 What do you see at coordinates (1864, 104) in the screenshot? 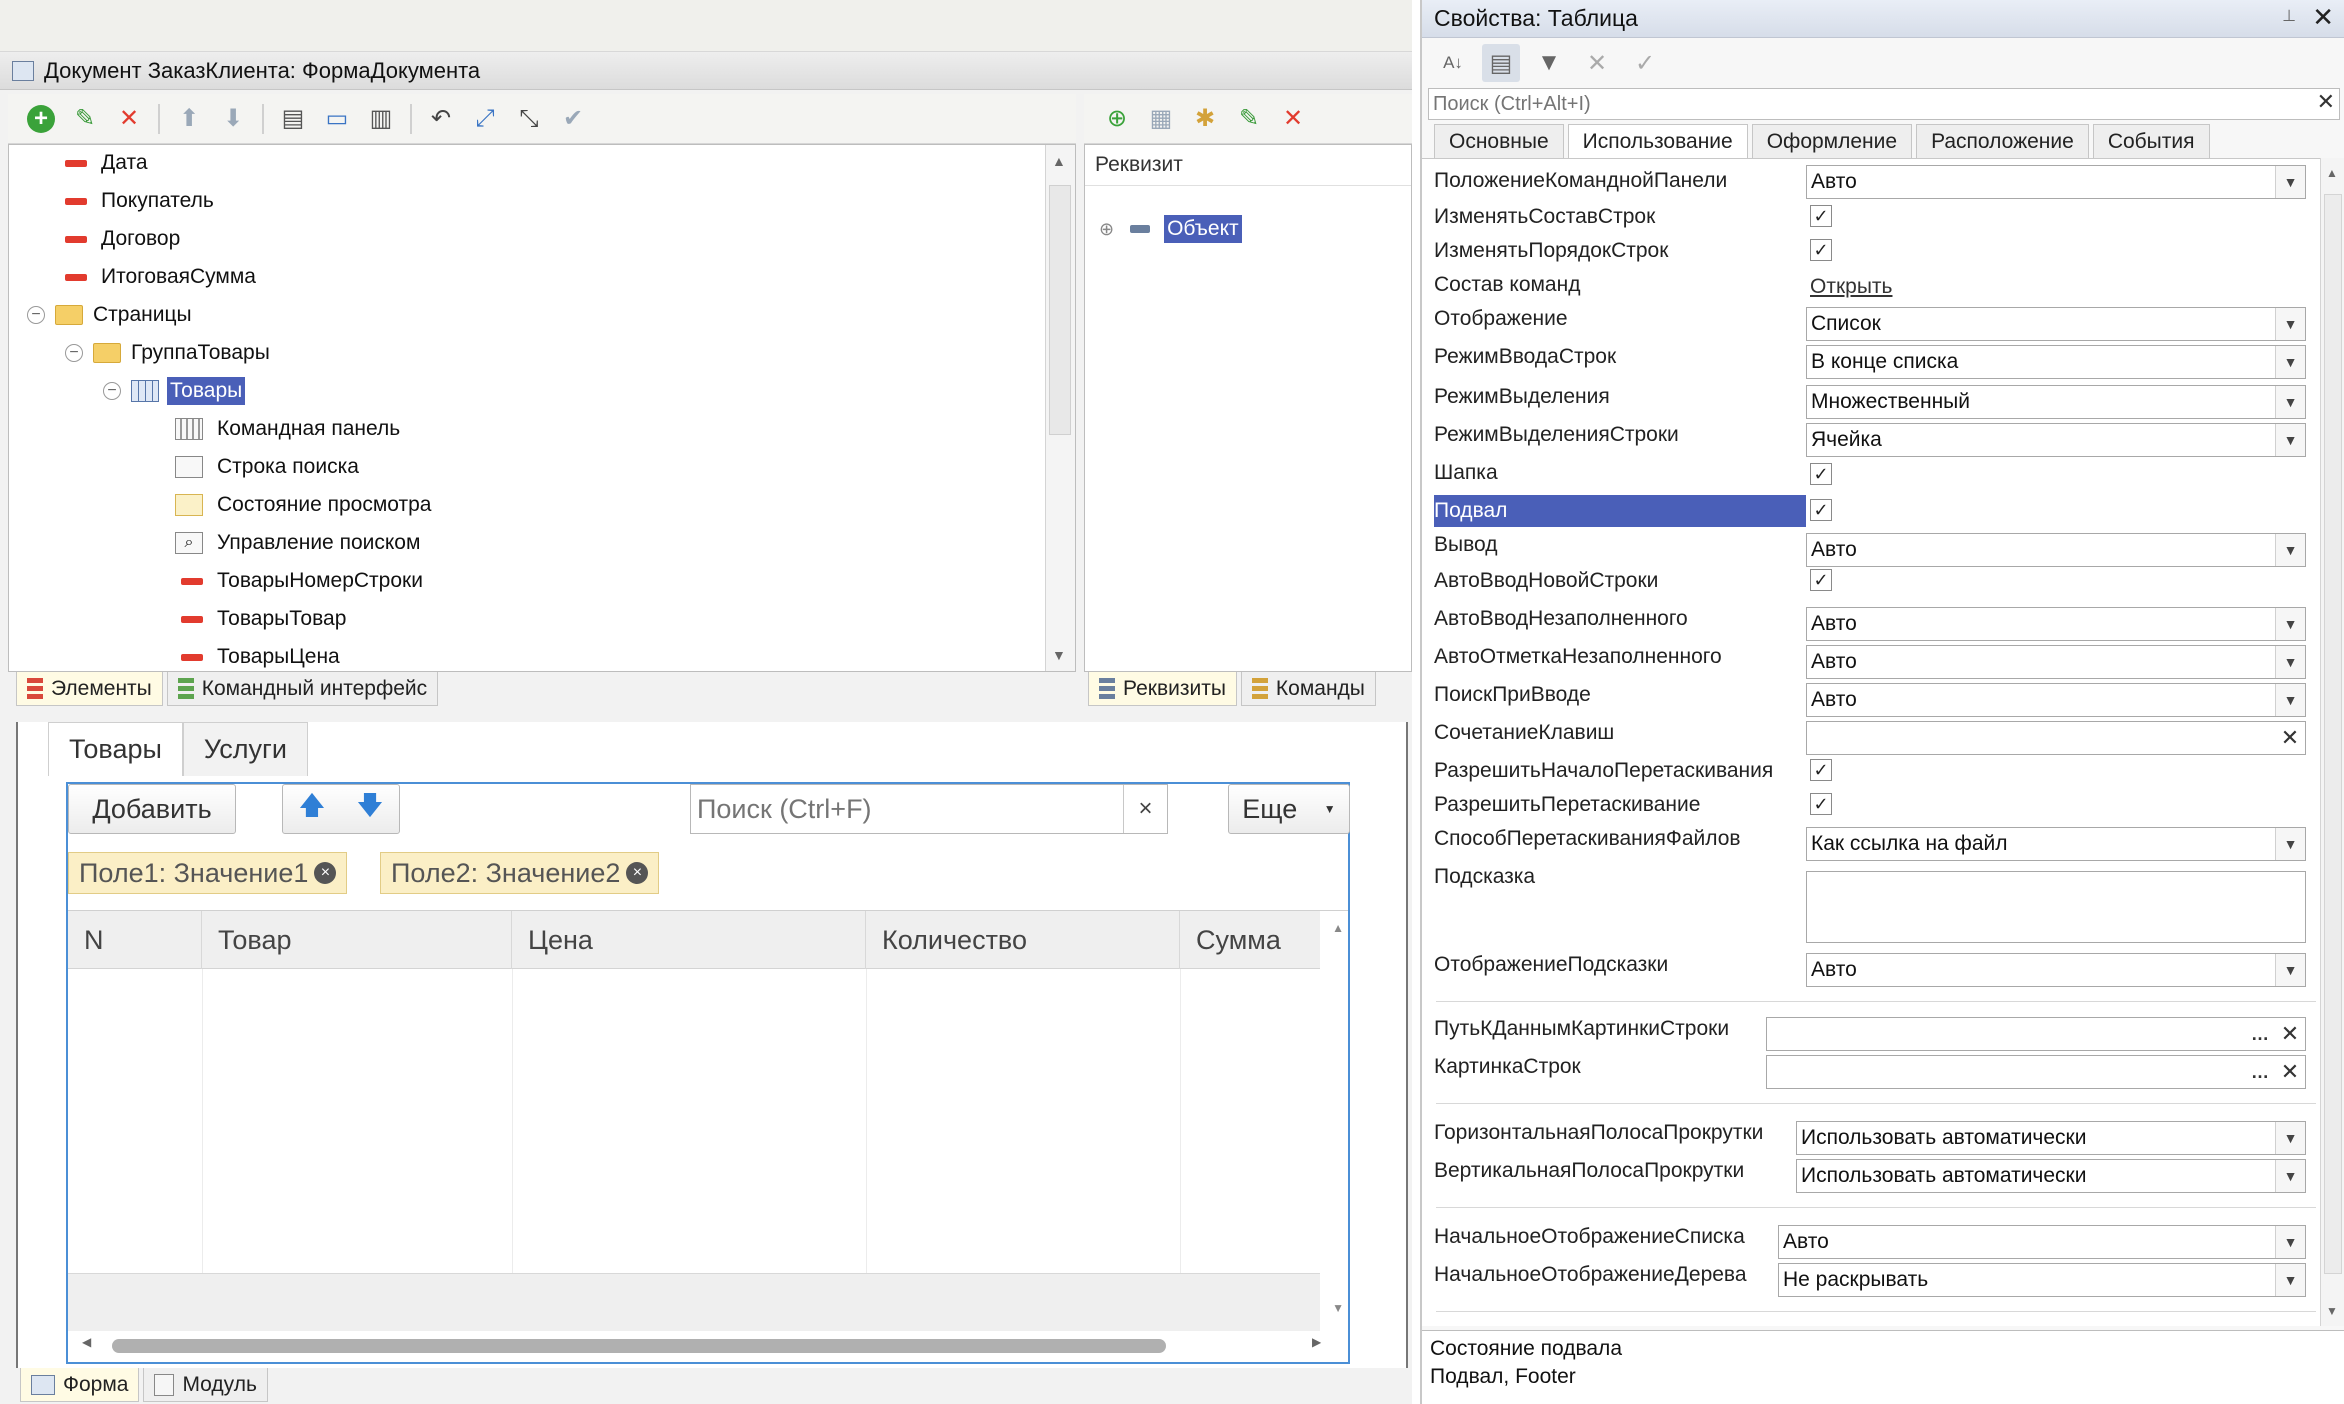
I see `properties-search-input` at bounding box center [1864, 104].